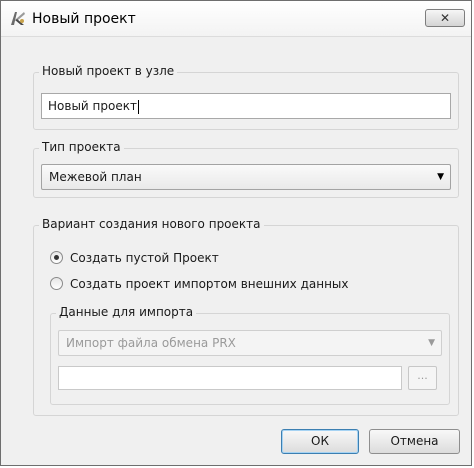  Describe the element at coordinates (84, 19) in the screenshot. I see `window-title: Новый проект` at that location.